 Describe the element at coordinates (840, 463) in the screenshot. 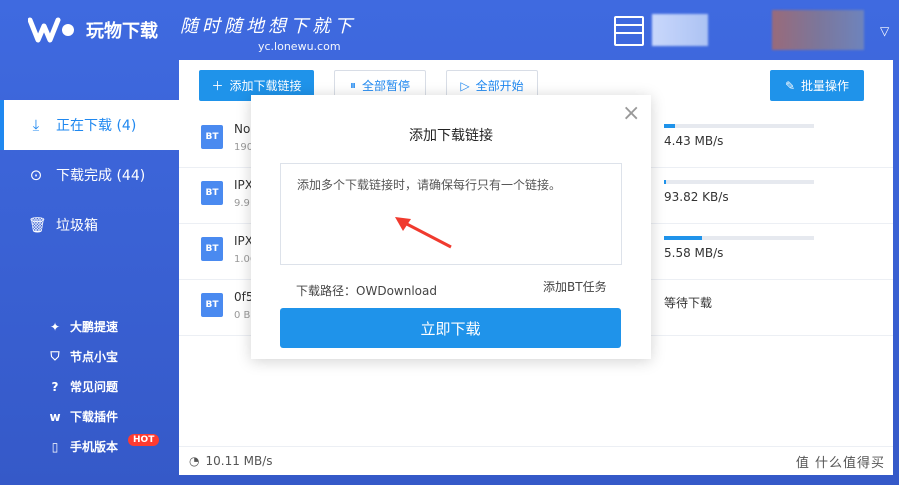

I see `watermark: 值 什么值得买` at that location.